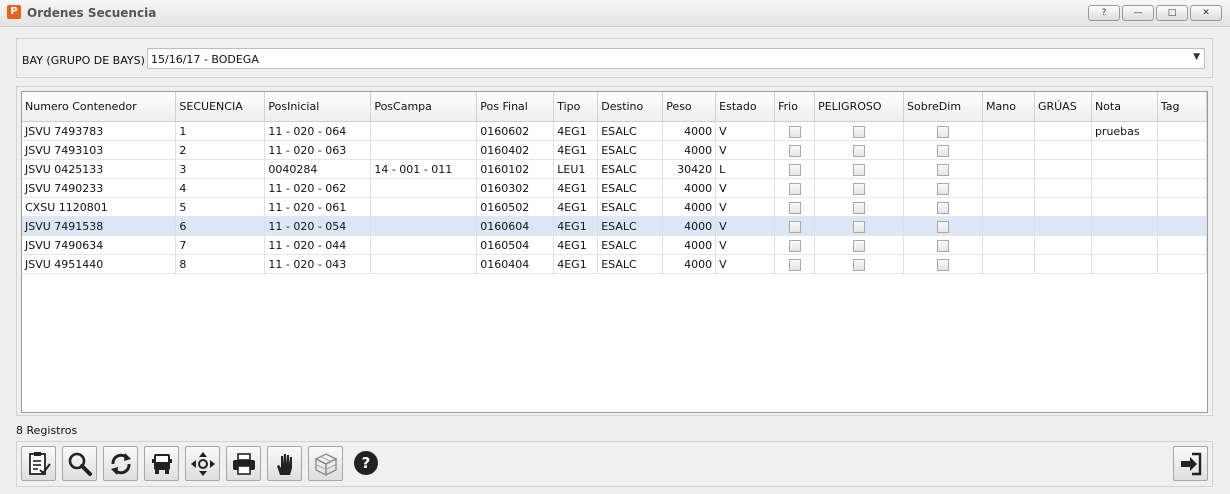 This screenshot has width=1230, height=494. Describe the element at coordinates (676, 58) in the screenshot. I see `bay-select: 15/16/17 - BODEGA ▼` at that location.